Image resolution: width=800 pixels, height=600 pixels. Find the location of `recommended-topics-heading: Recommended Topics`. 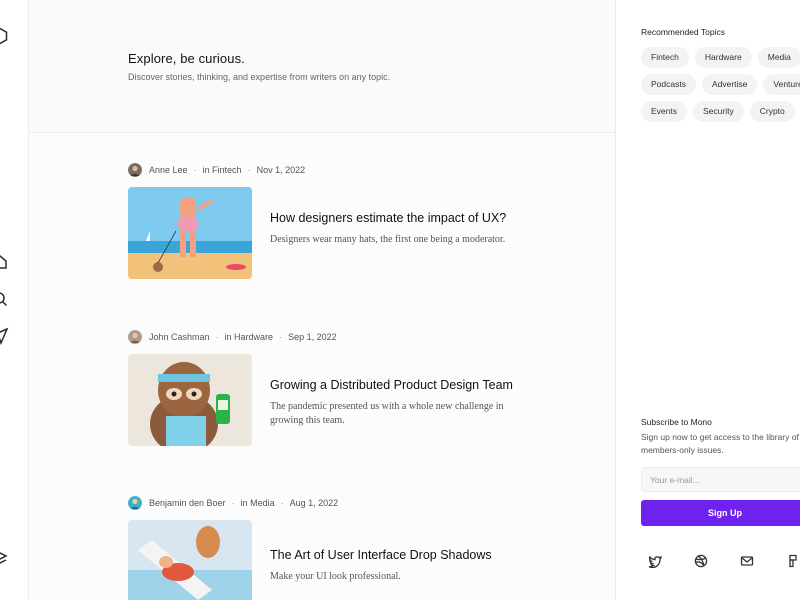

recommended-topics-heading: Recommended Topics is located at coordinates (683, 32).